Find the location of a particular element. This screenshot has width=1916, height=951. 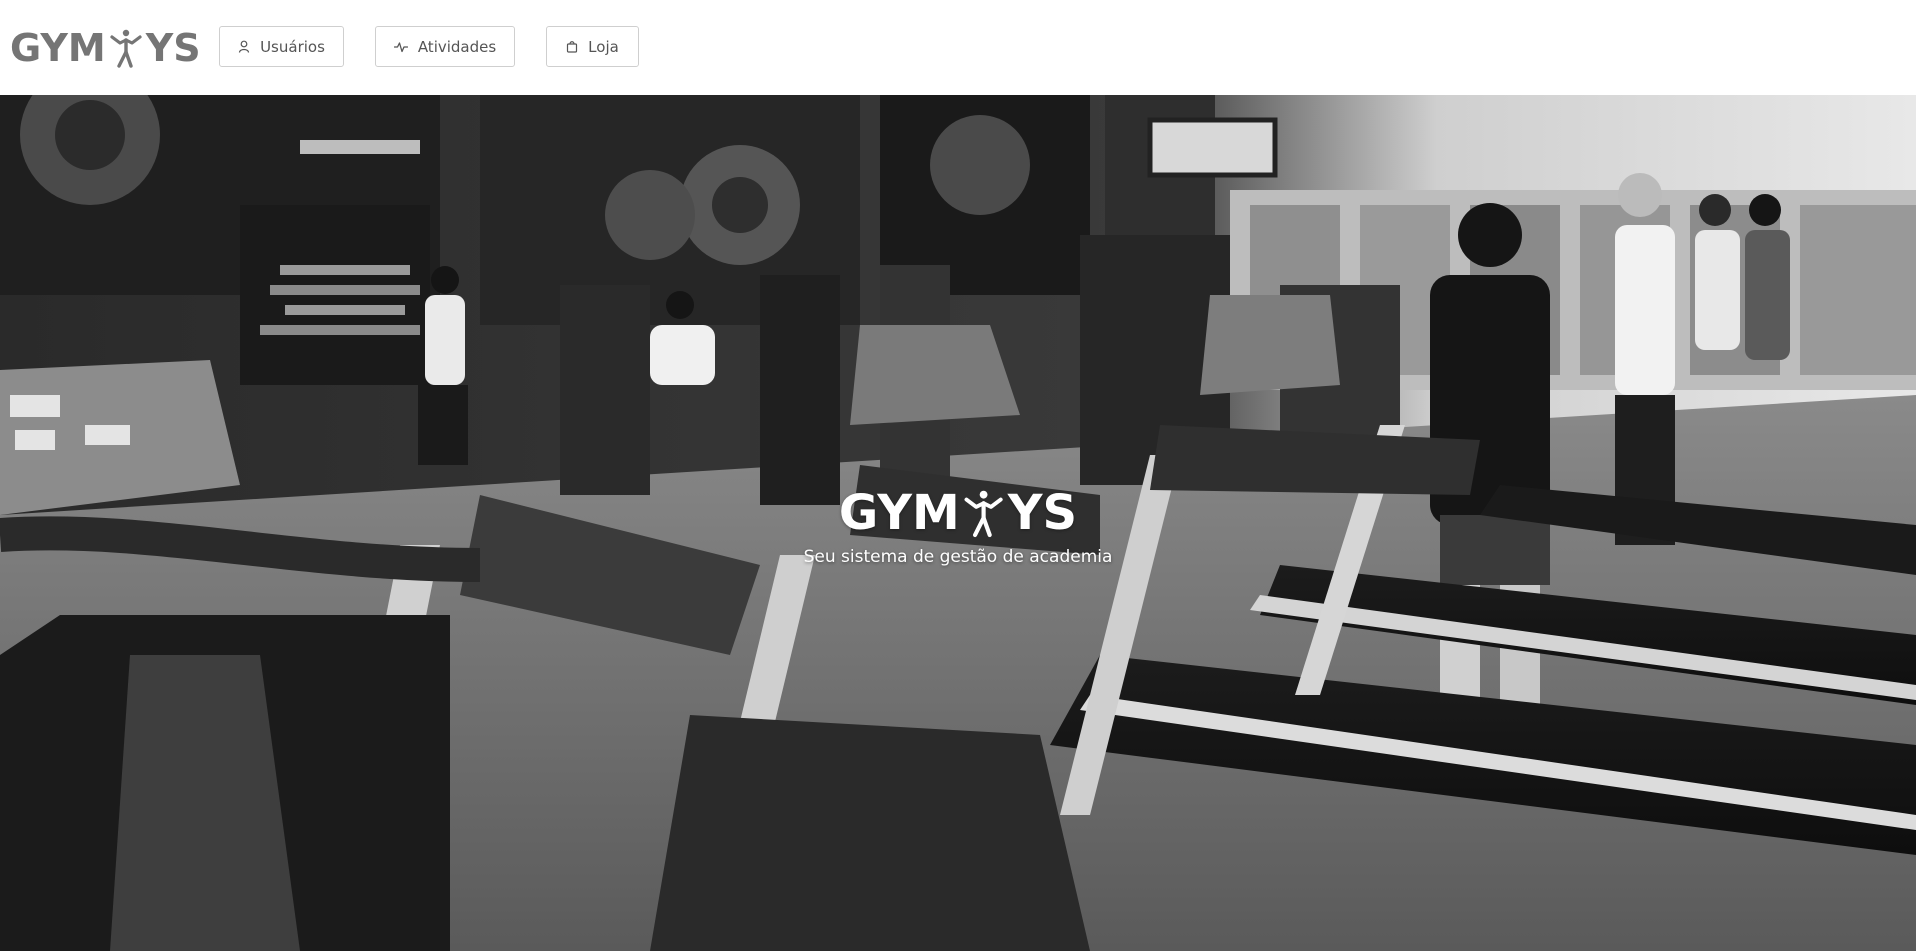

user-icon is located at coordinates (244, 46).